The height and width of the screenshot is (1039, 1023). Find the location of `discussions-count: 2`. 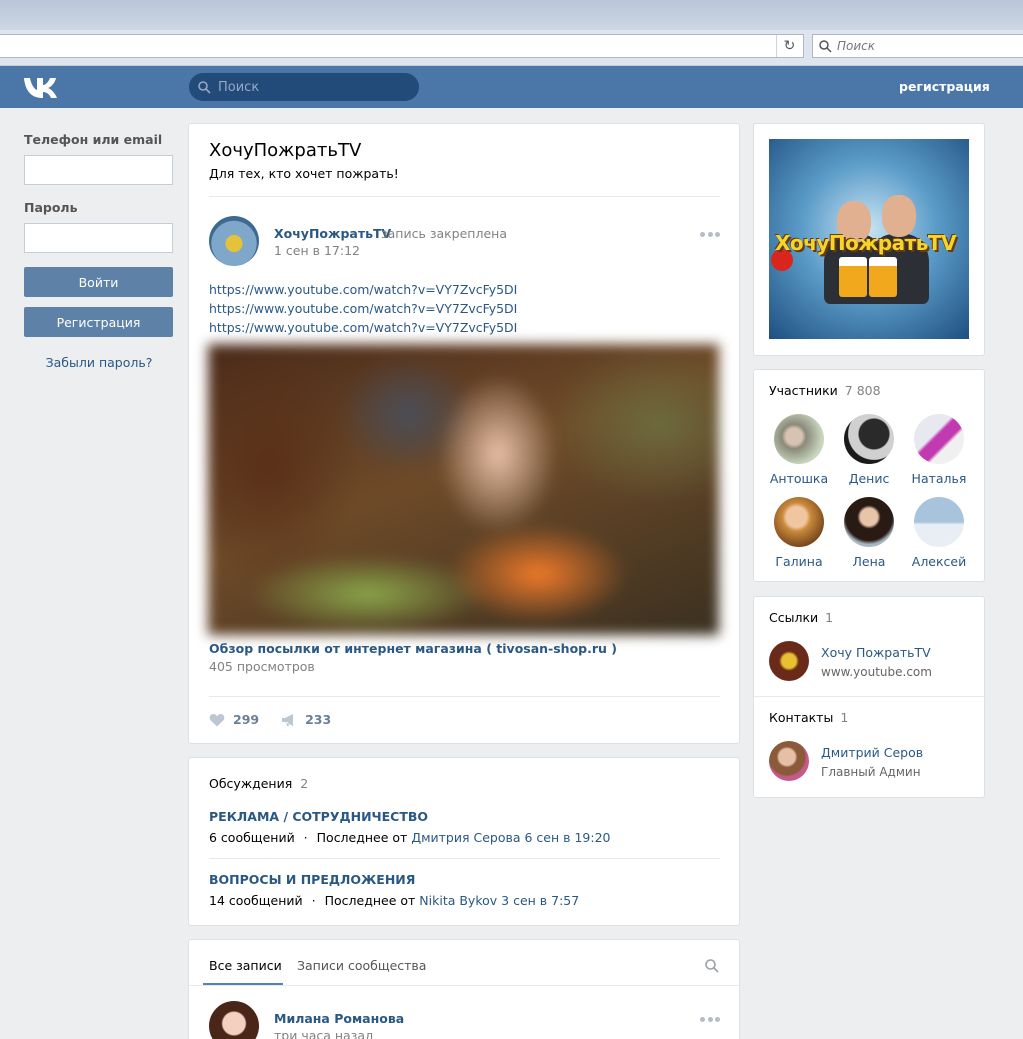

discussions-count: 2 is located at coordinates (304, 783).